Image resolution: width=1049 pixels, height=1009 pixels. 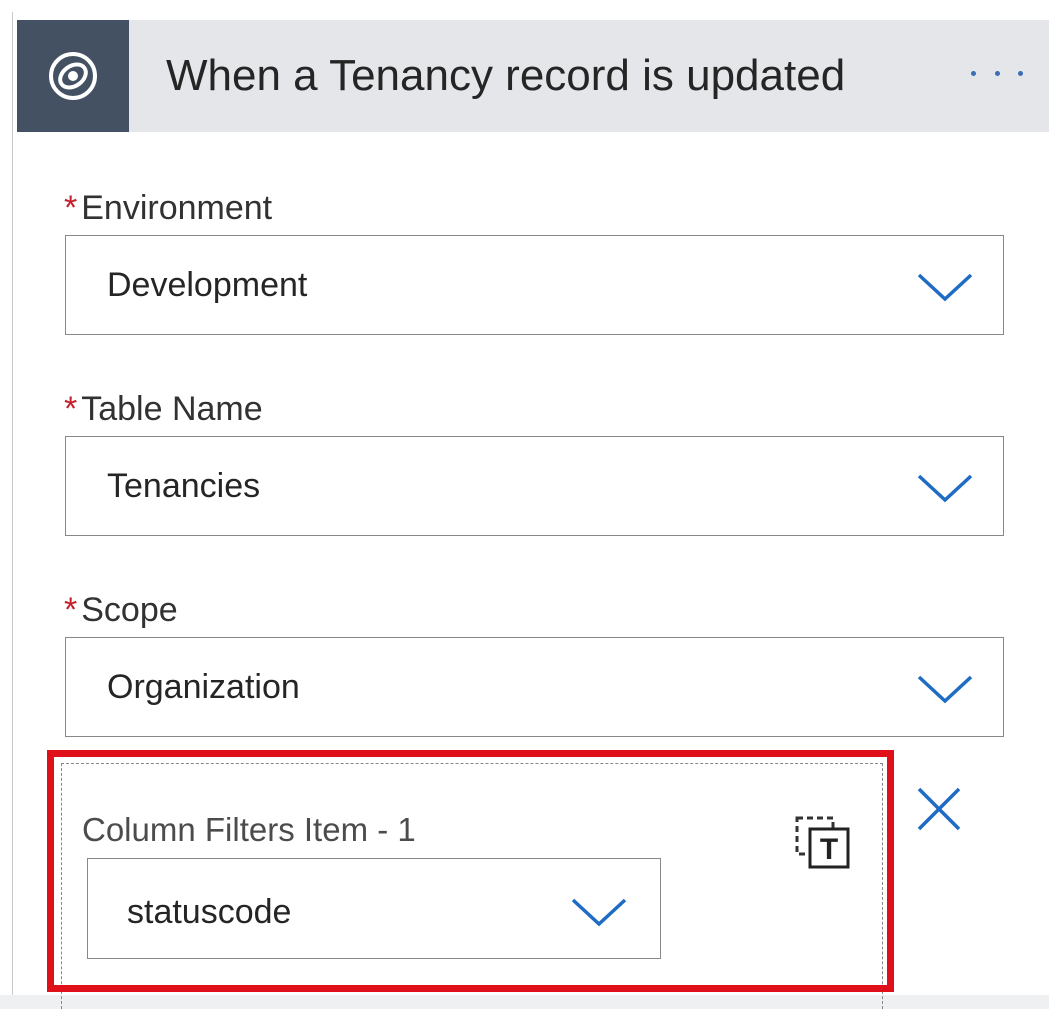 I want to click on environment-label-text: Environment, so click(x=177, y=208).